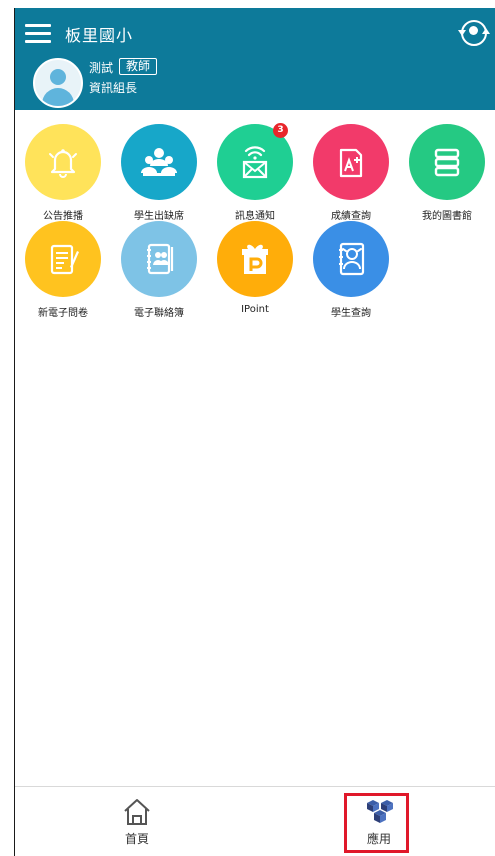 The height and width of the screenshot is (856, 495). I want to click on books-icon, so click(447, 162).